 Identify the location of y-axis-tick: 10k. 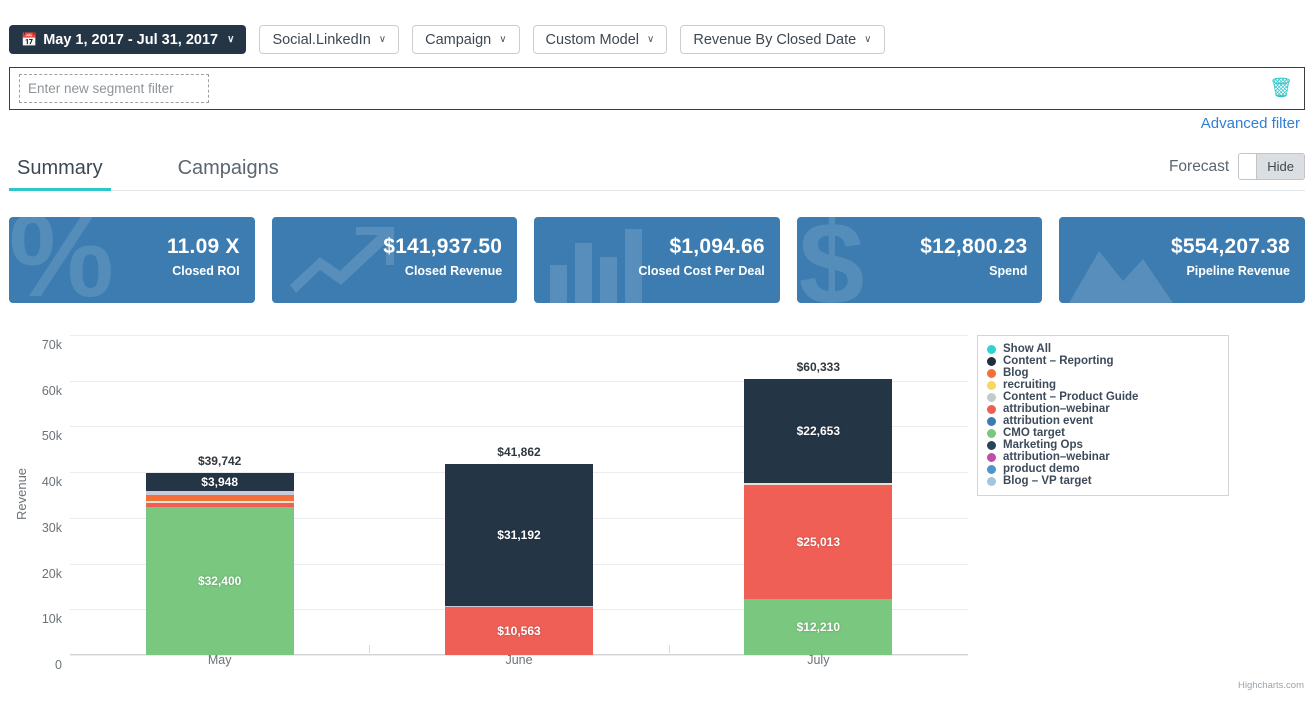
(51, 619).